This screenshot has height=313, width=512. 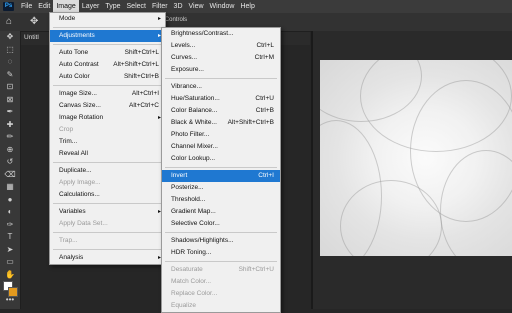 I want to click on lasso-tool-icon: ◌, so click(x=10, y=62).